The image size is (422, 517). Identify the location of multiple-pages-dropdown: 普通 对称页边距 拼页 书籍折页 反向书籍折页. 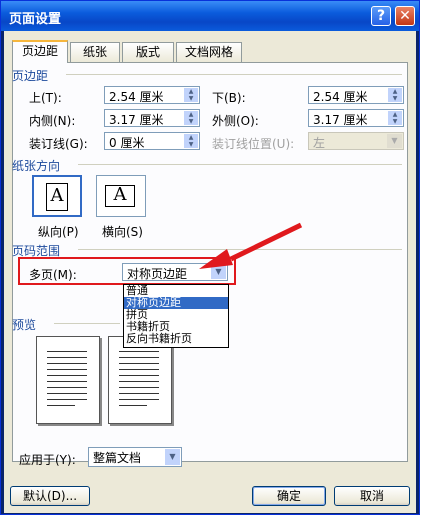
(176, 316).